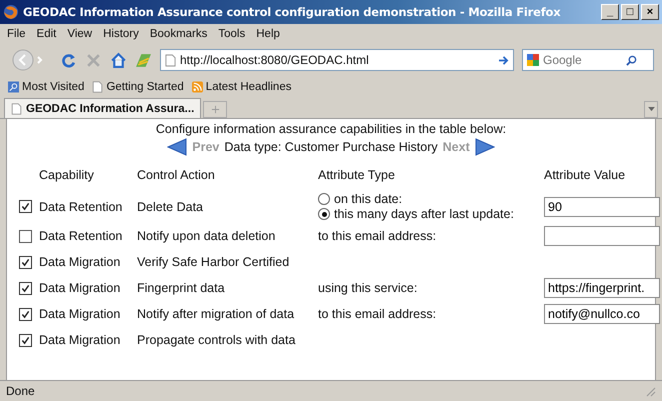 This screenshot has height=401, width=662. Describe the element at coordinates (357, 175) in the screenshot. I see `column-header: Attribute Type` at that location.